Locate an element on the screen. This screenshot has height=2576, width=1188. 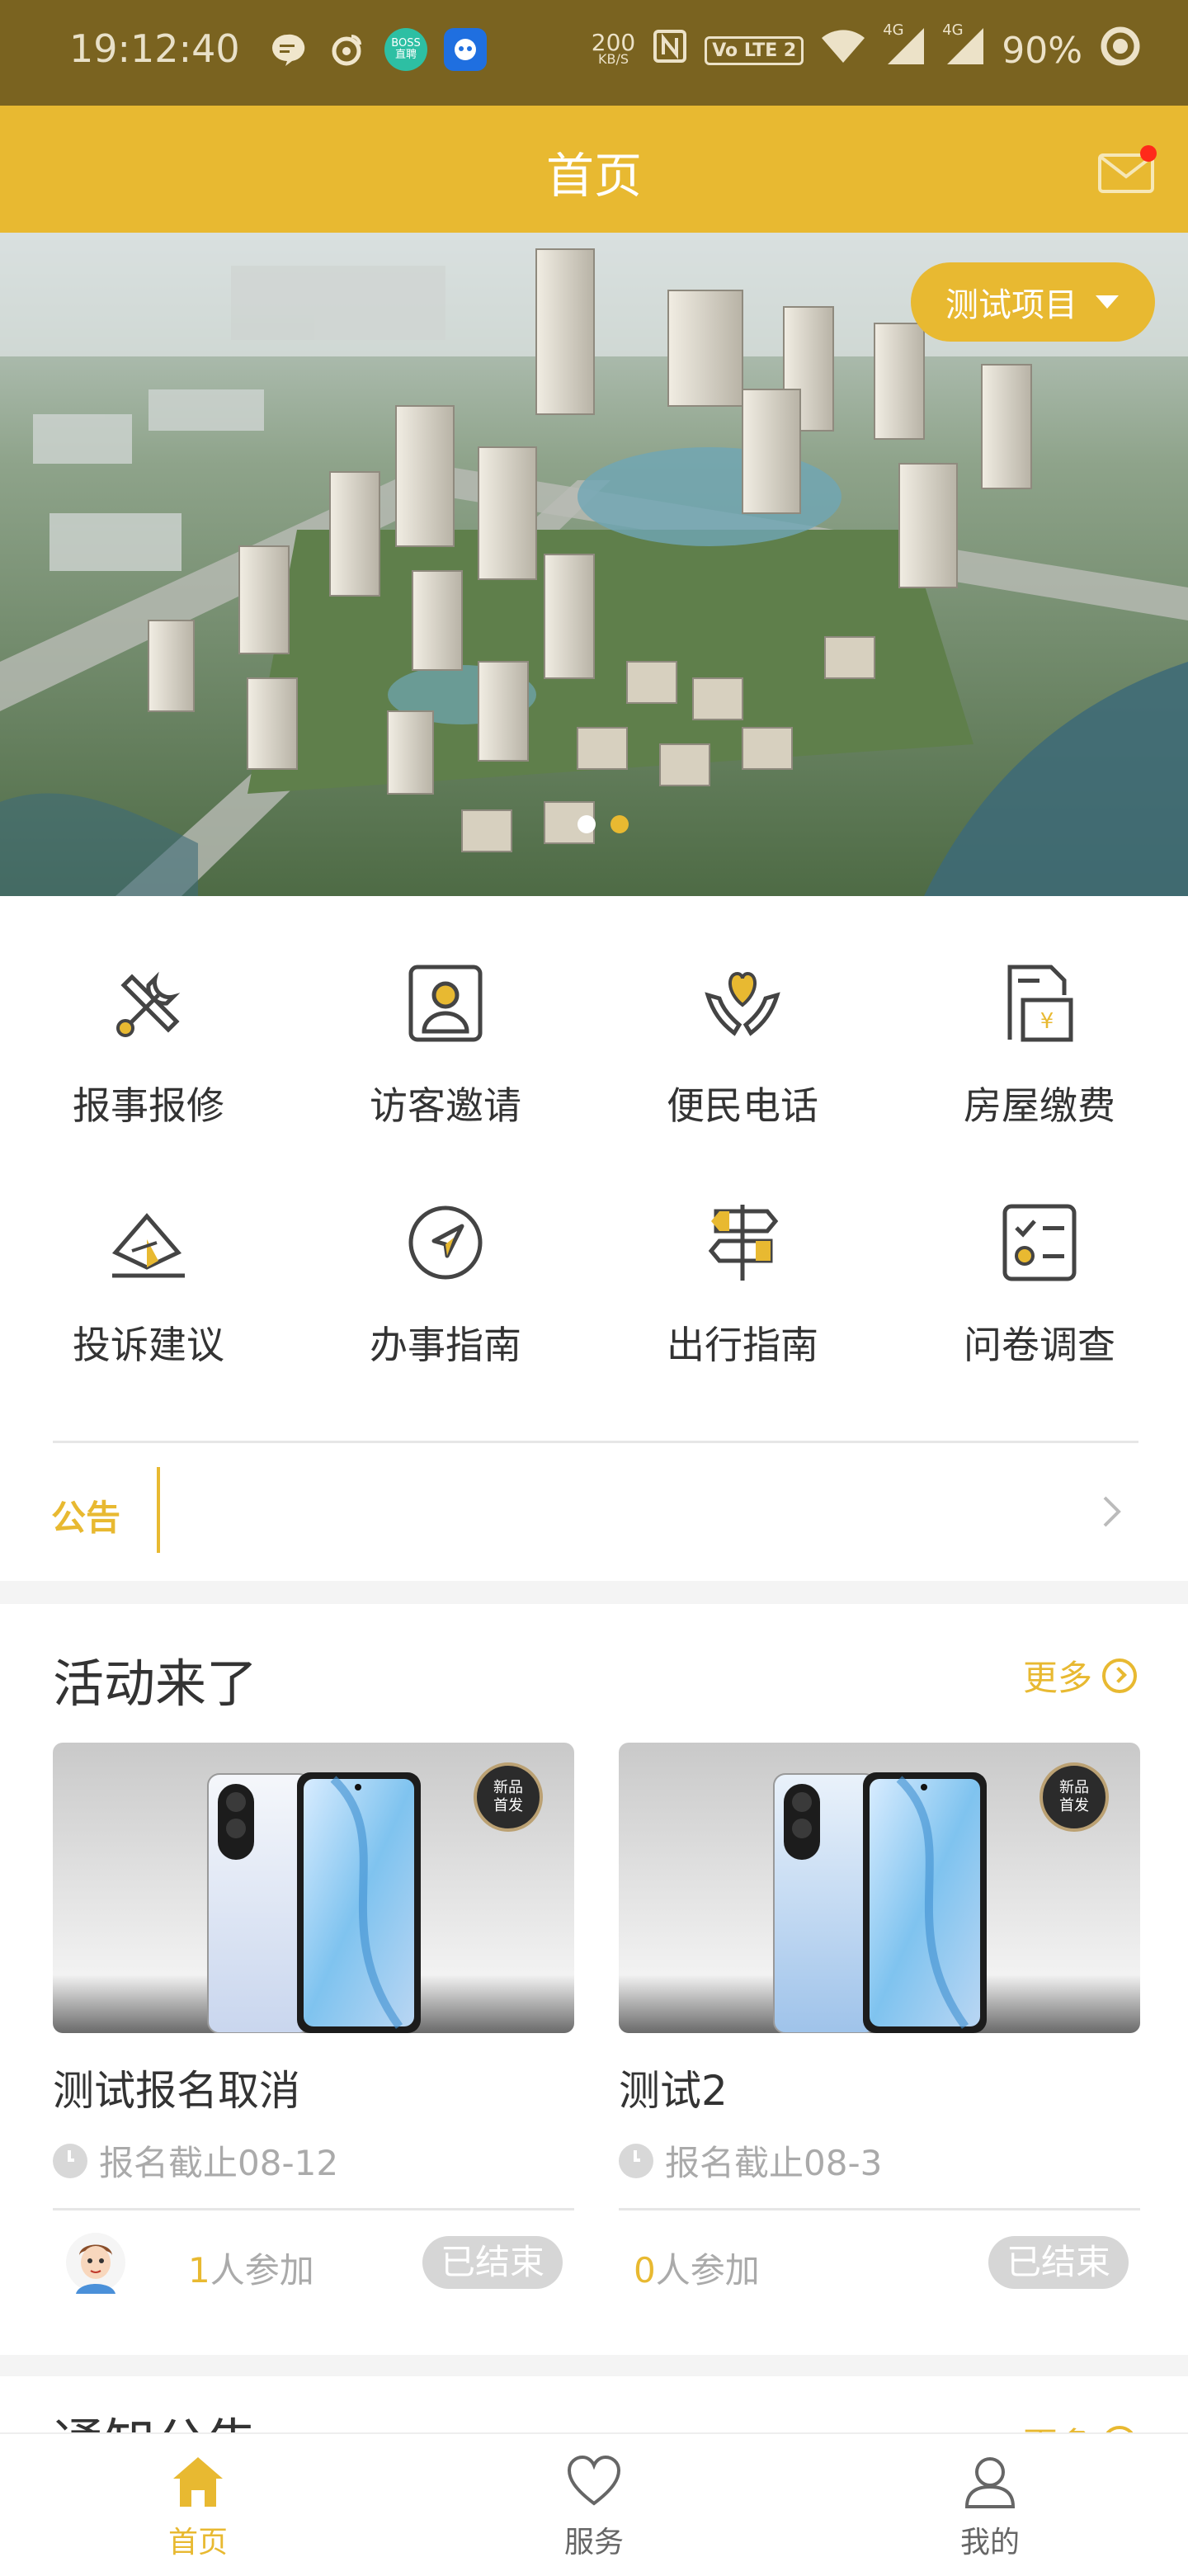
boss-badge-text: BOSS 直聘 is located at coordinates (406, 49).